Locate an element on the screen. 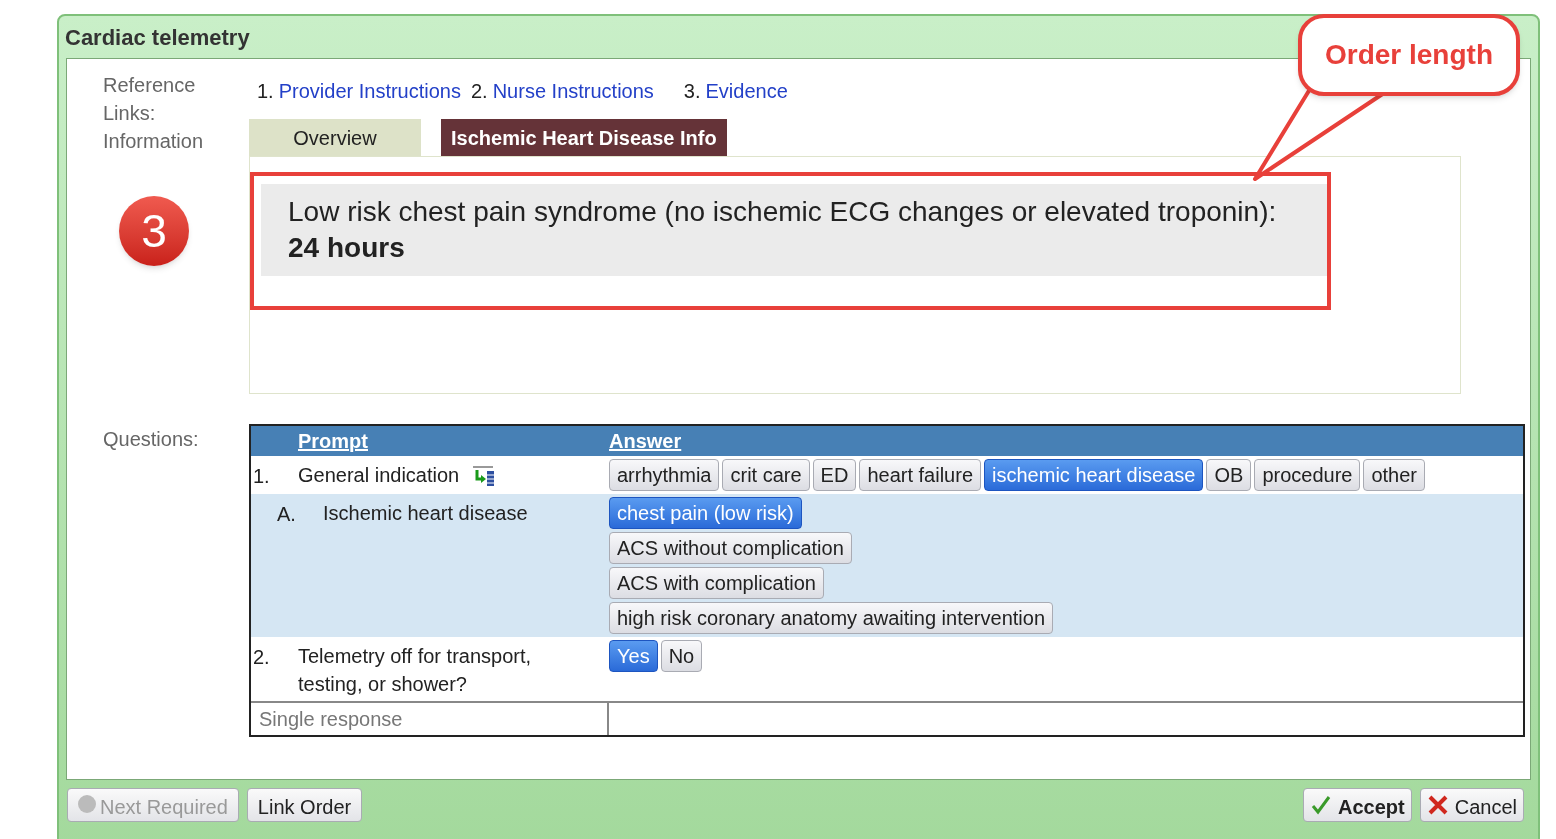  question-number: 2. is located at coordinates (261, 657).